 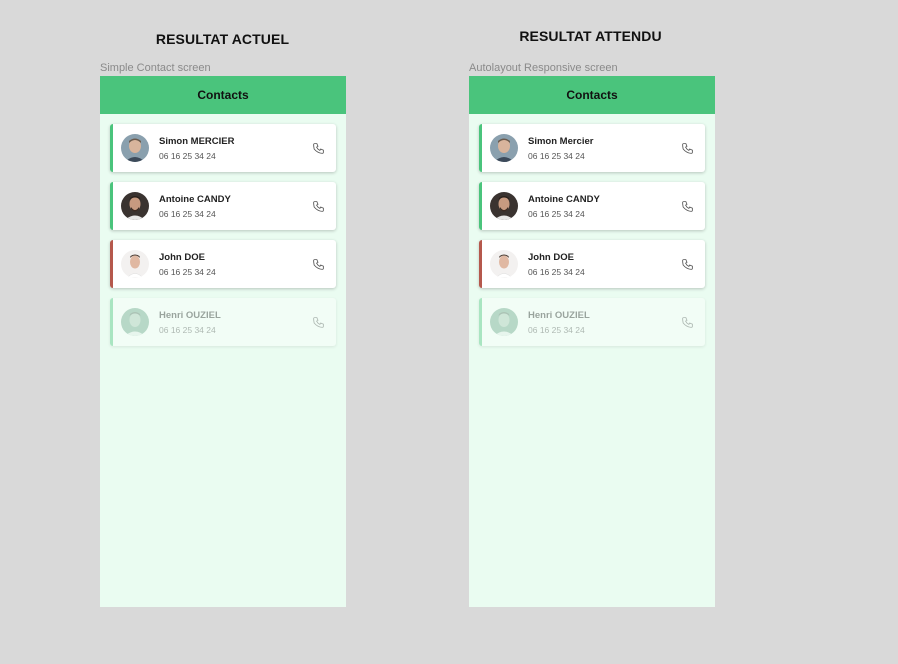 I want to click on contact-card: Simon Mercier 06 16 25 34 24, so click(x=592, y=148).